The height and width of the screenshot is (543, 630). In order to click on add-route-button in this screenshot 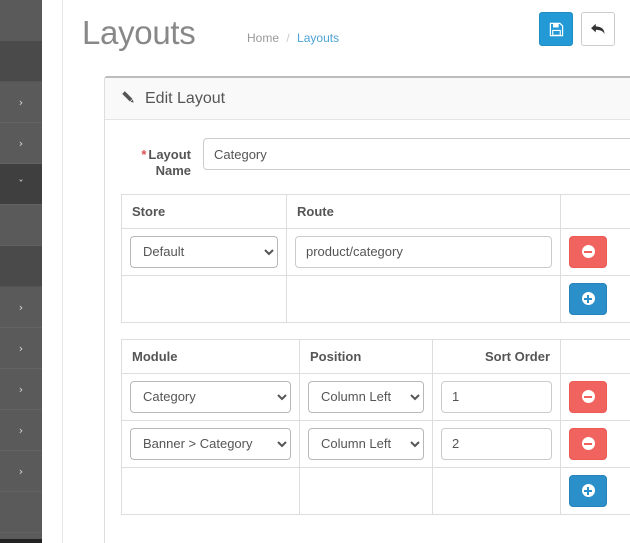, I will do `click(588, 298)`.